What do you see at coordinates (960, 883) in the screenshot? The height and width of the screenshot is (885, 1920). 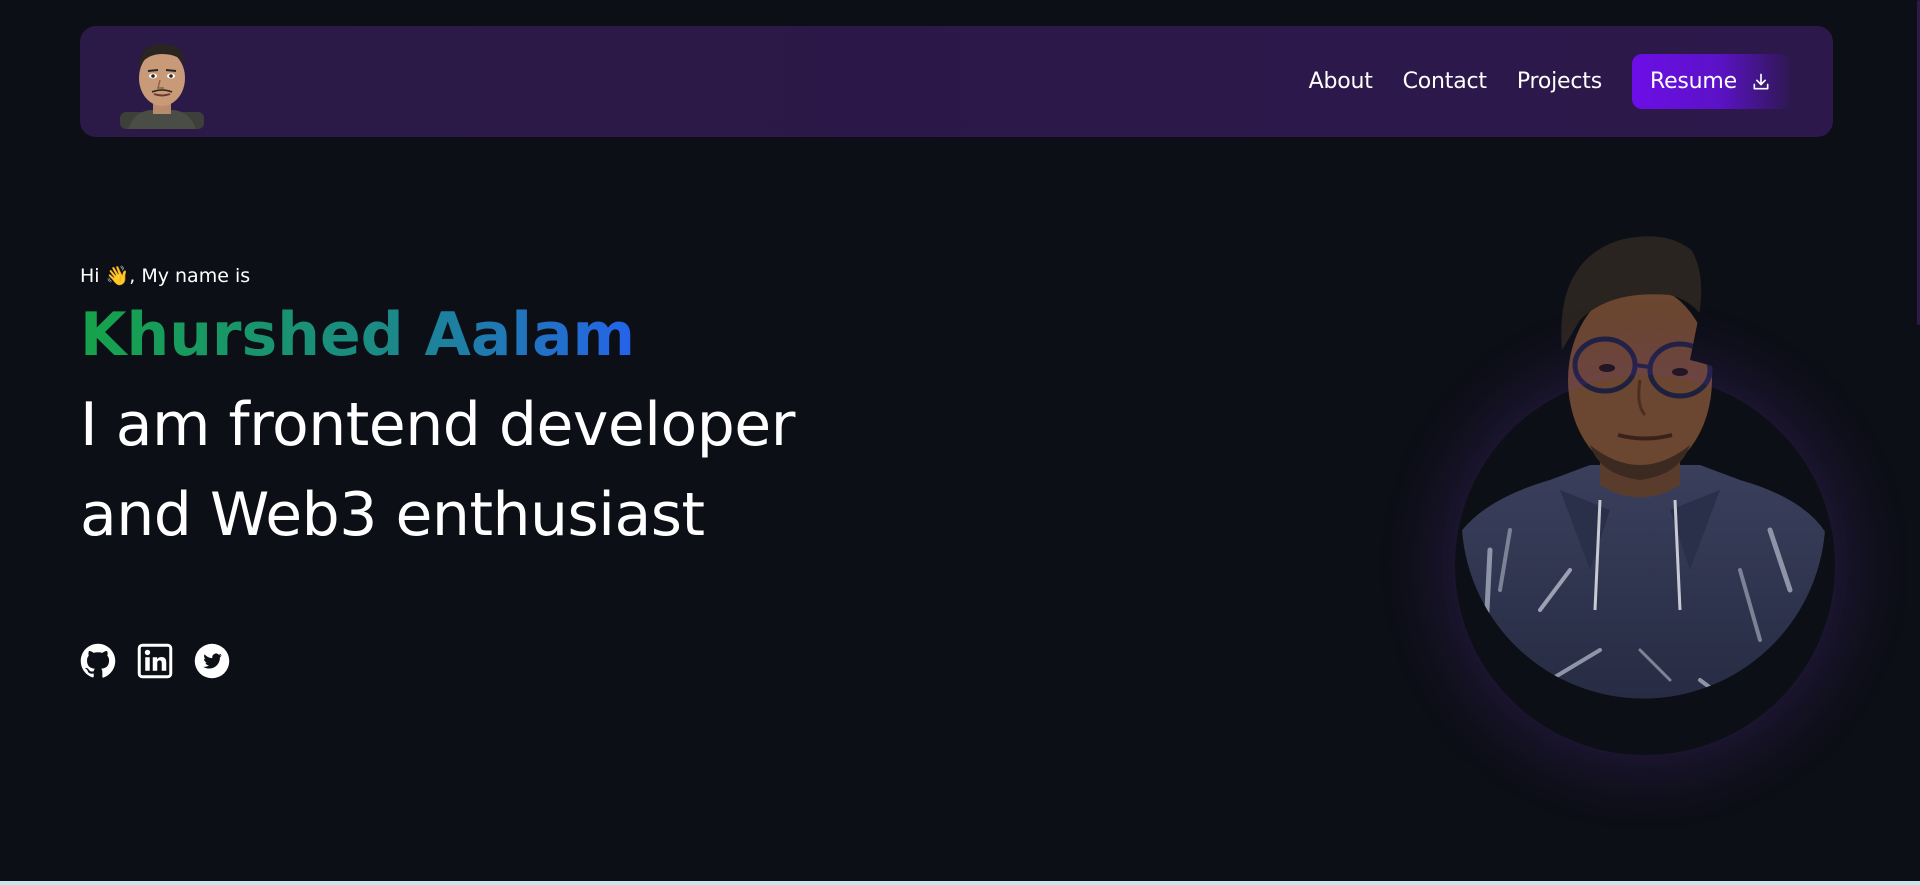 I see `section-divider` at bounding box center [960, 883].